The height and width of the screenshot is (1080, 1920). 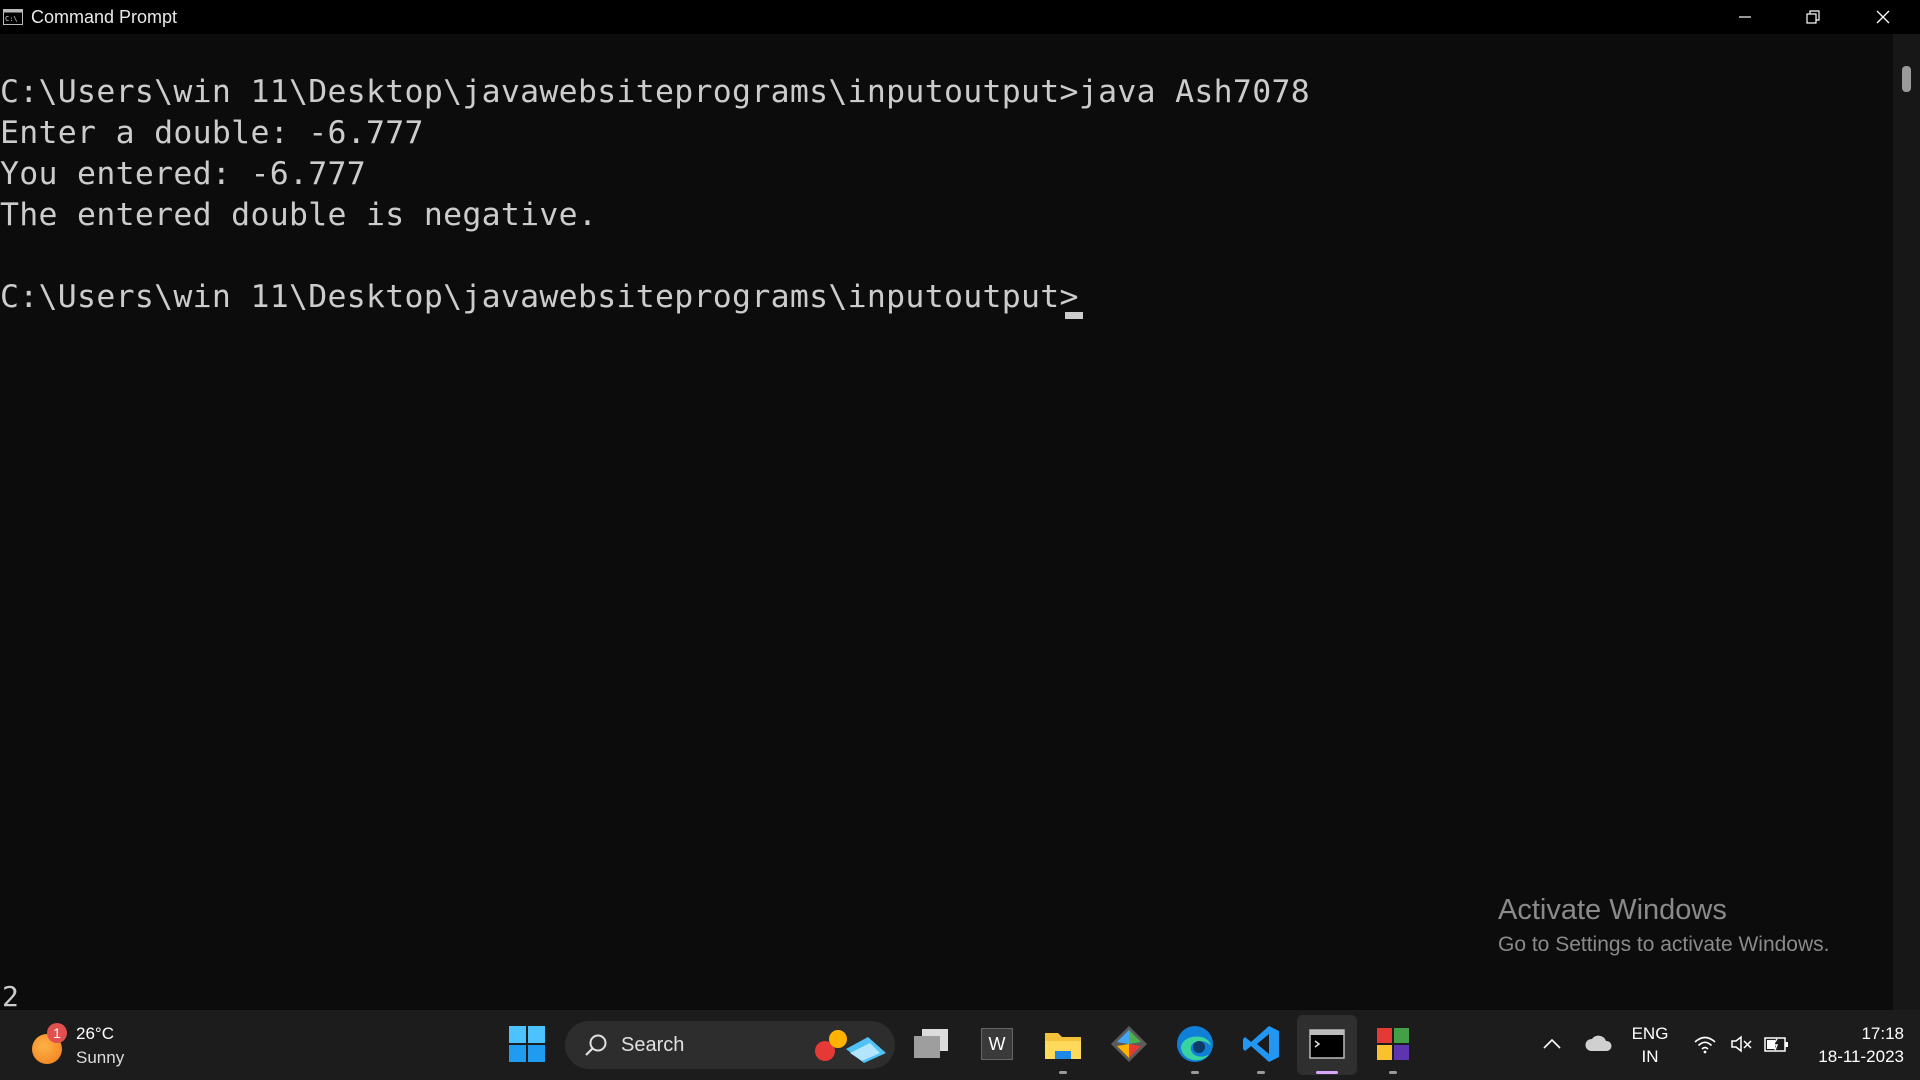 What do you see at coordinates (212, 133) in the screenshot?
I see `console-line: Enter a double: -6.777` at bounding box center [212, 133].